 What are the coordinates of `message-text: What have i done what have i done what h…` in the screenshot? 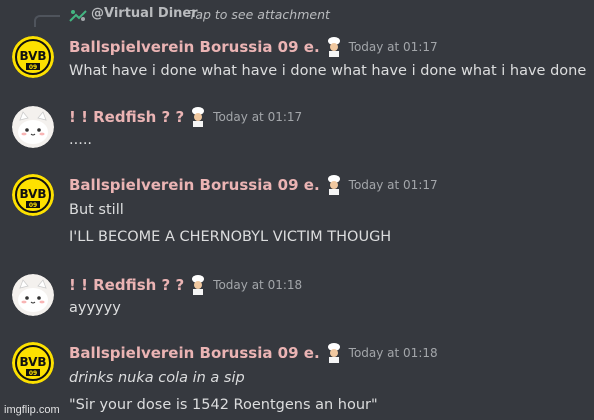 It's located at (328, 71).